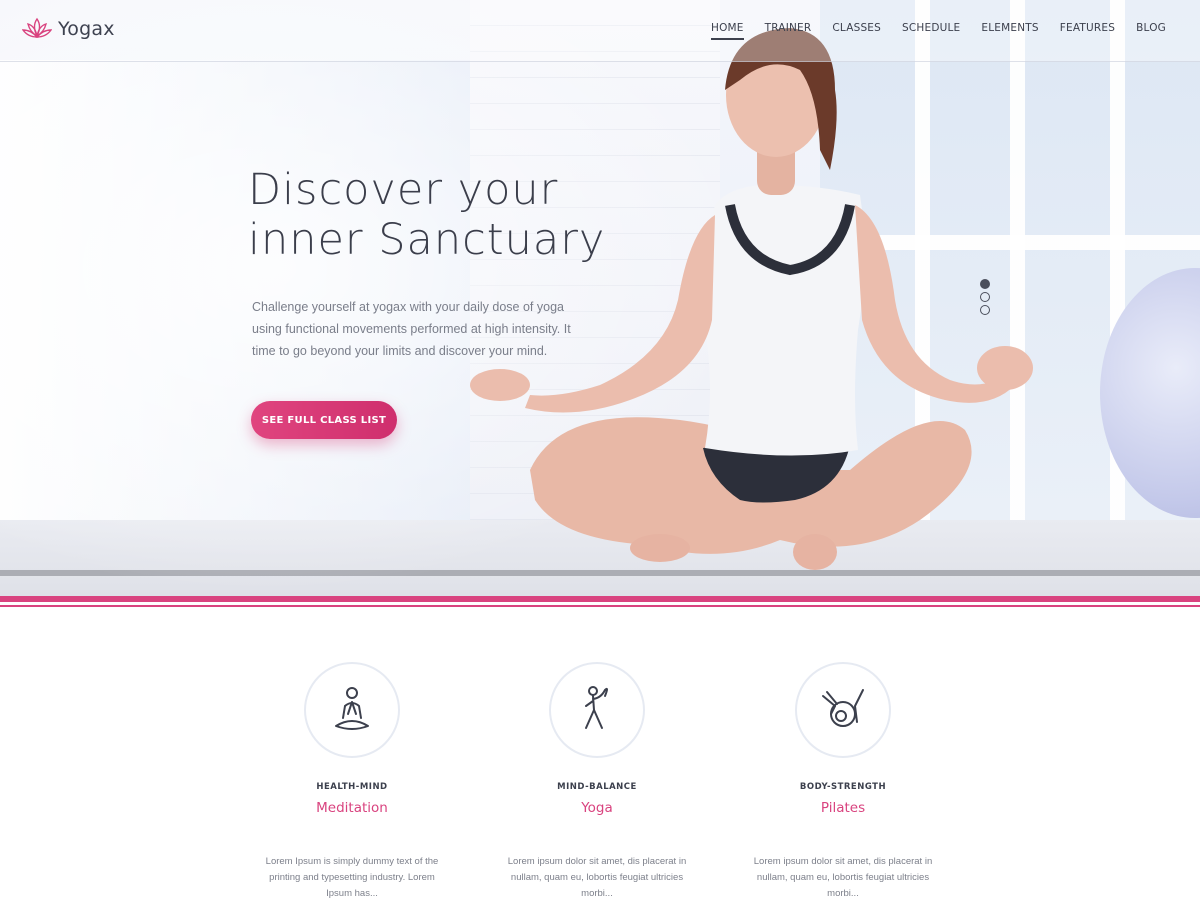  Describe the element at coordinates (843, 787) in the screenshot. I see `feature-kicker: BODY-STRENGTH` at that location.